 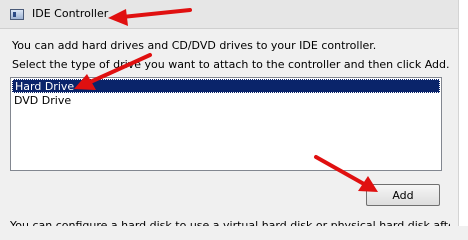 What do you see at coordinates (403, 195) in the screenshot?
I see `add-button: Add` at bounding box center [403, 195].